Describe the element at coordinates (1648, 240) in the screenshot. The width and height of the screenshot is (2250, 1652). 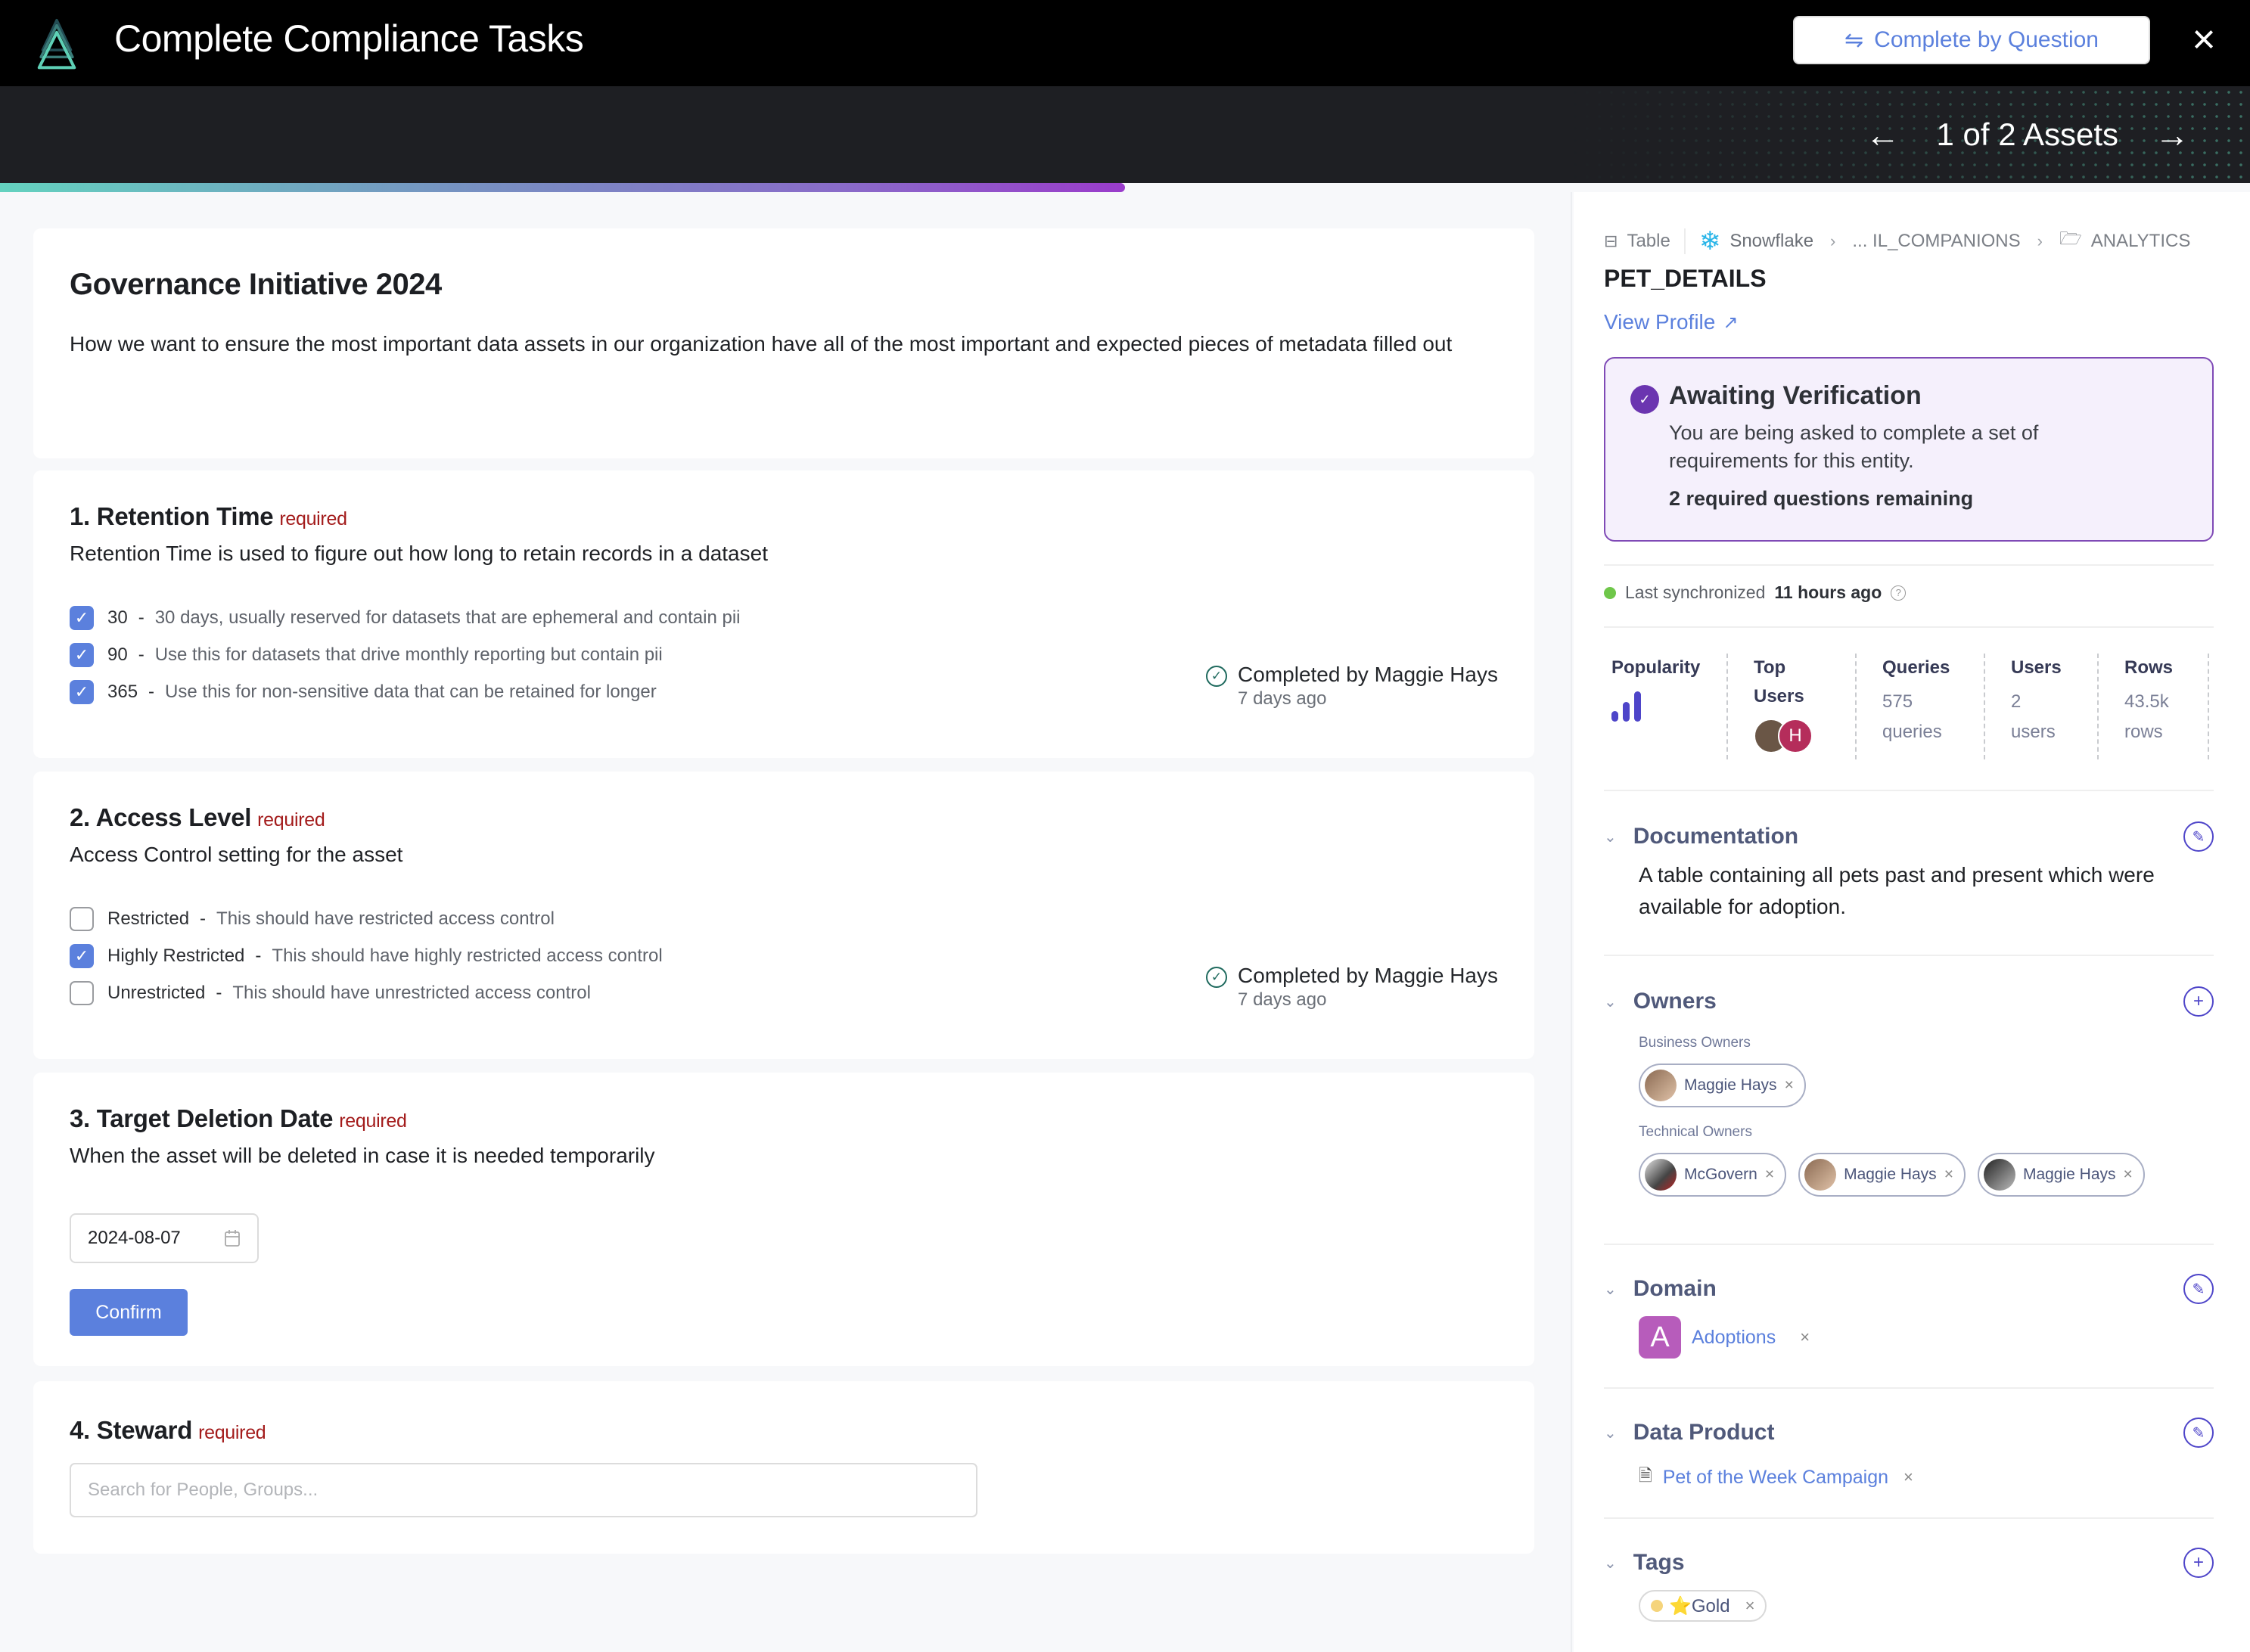
I see `breadcrumb-type: Table` at that location.